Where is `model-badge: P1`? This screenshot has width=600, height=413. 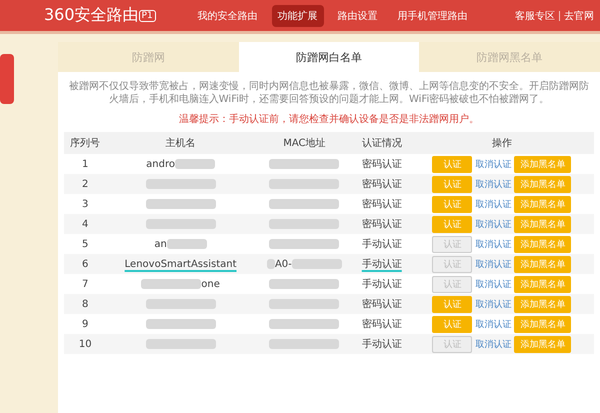
model-badge: P1 is located at coordinates (147, 16).